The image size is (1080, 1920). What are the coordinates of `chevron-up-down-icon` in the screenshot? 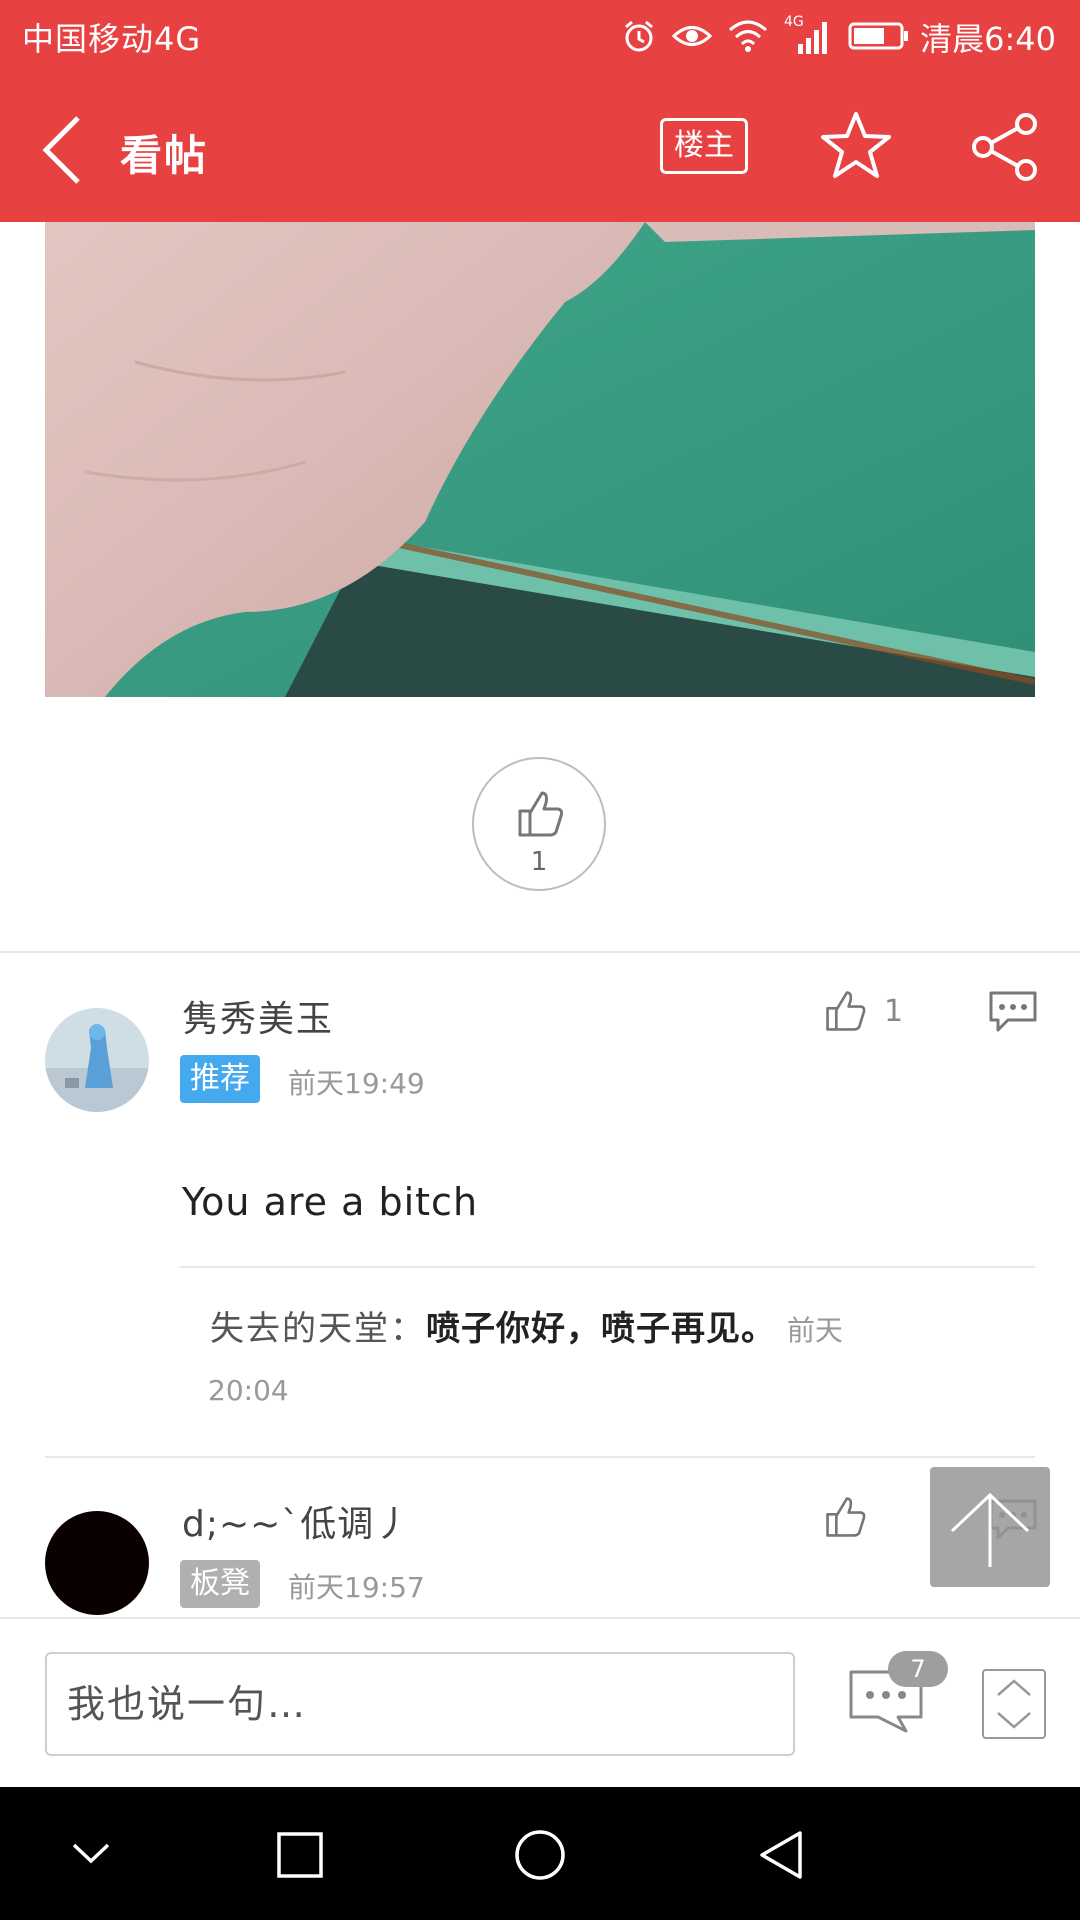 It's located at (1014, 1704).